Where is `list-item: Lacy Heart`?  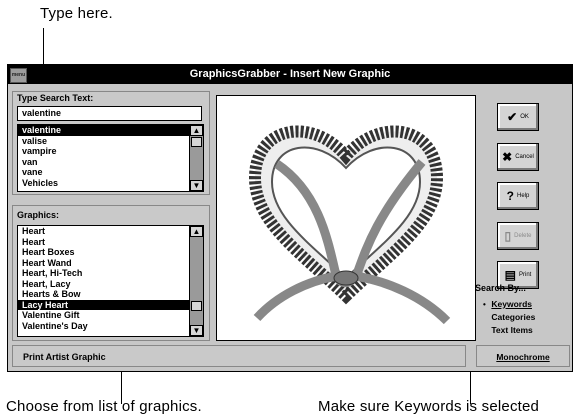 list-item: Lacy Heart is located at coordinates (110, 304).